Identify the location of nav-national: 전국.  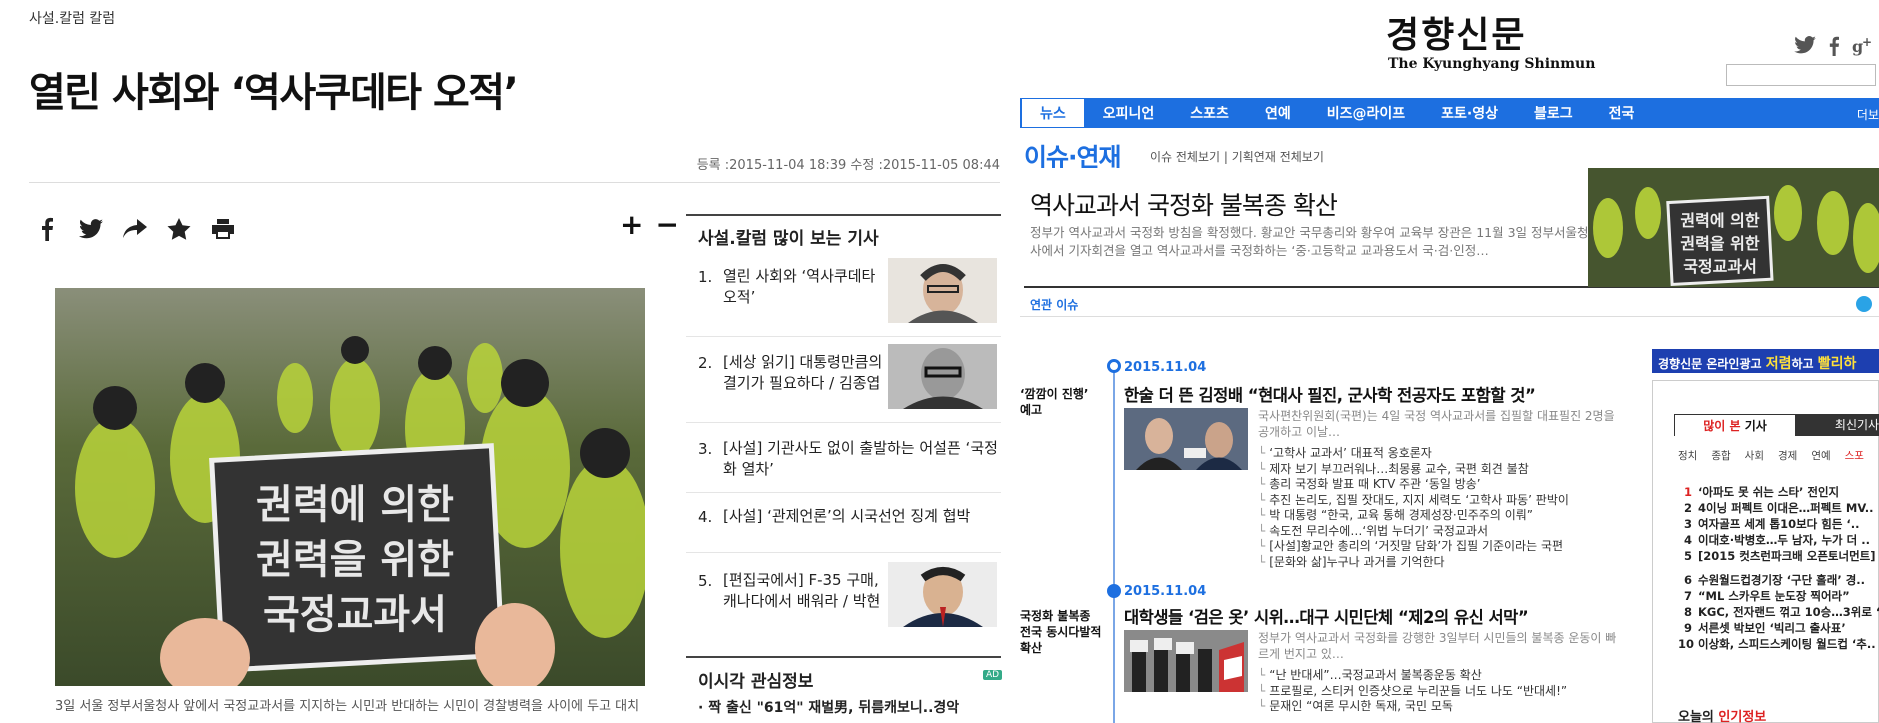
(1622, 113).